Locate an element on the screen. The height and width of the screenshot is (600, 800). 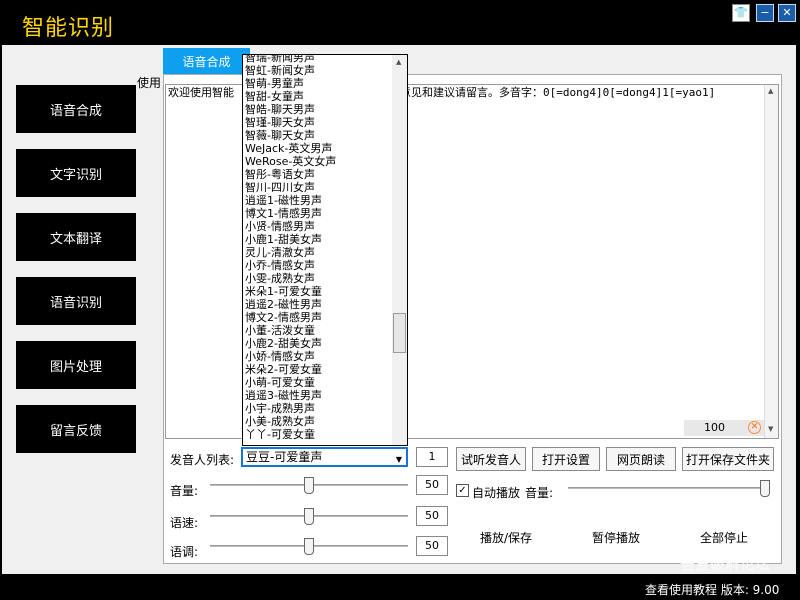
autoplay-checkbox: ✓ is located at coordinates (462, 490).